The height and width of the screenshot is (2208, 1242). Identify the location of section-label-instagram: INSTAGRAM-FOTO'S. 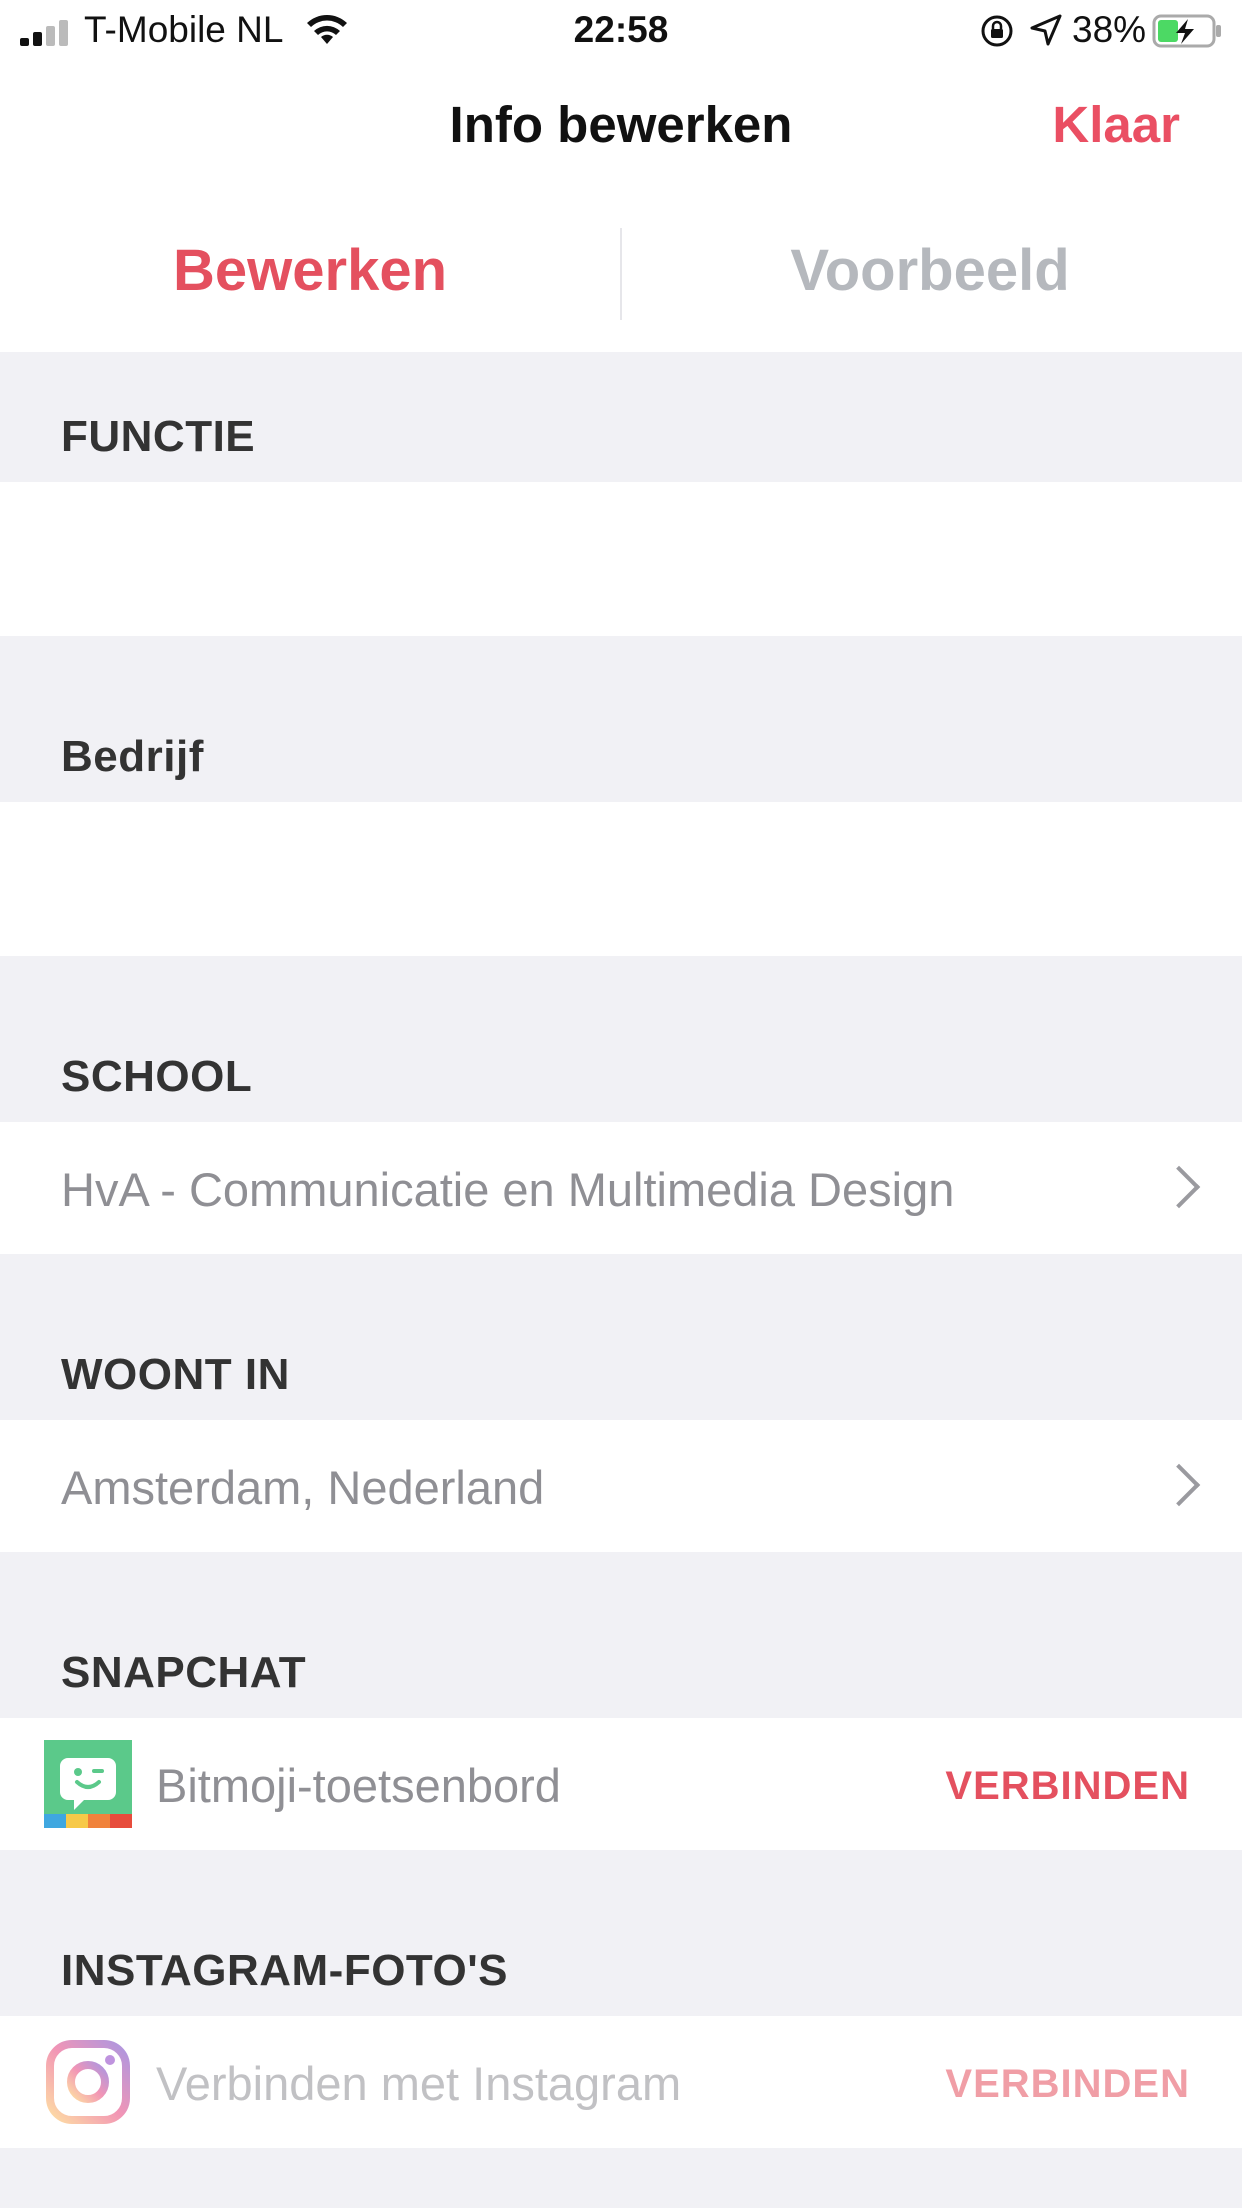
(285, 1970).